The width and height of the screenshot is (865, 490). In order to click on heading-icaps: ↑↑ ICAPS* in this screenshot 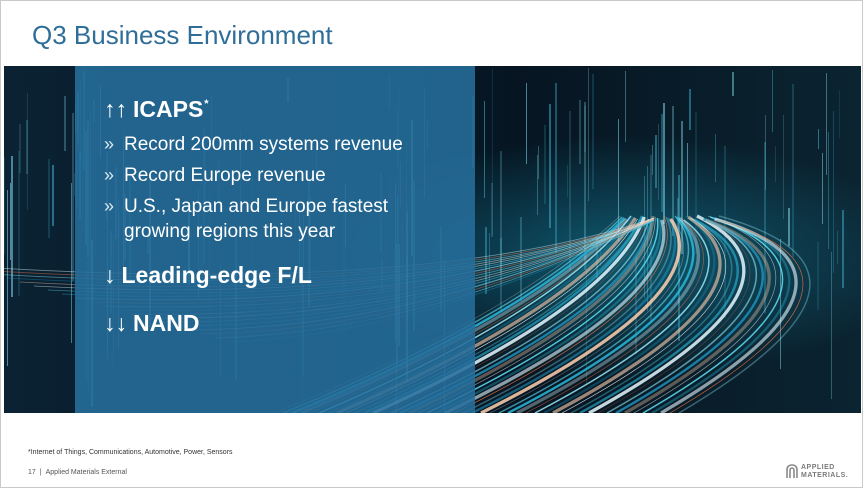, I will do `click(156, 109)`.